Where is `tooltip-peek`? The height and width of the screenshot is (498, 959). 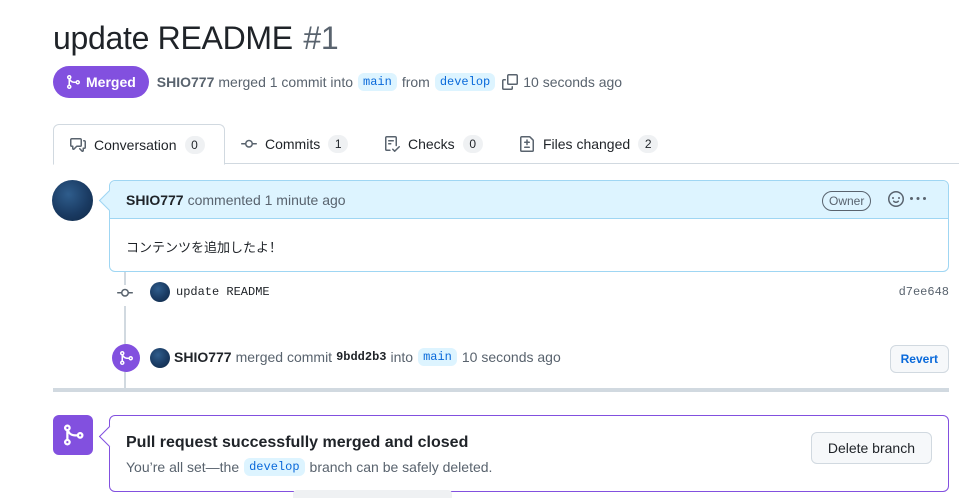 tooltip-peek is located at coordinates (372, 494).